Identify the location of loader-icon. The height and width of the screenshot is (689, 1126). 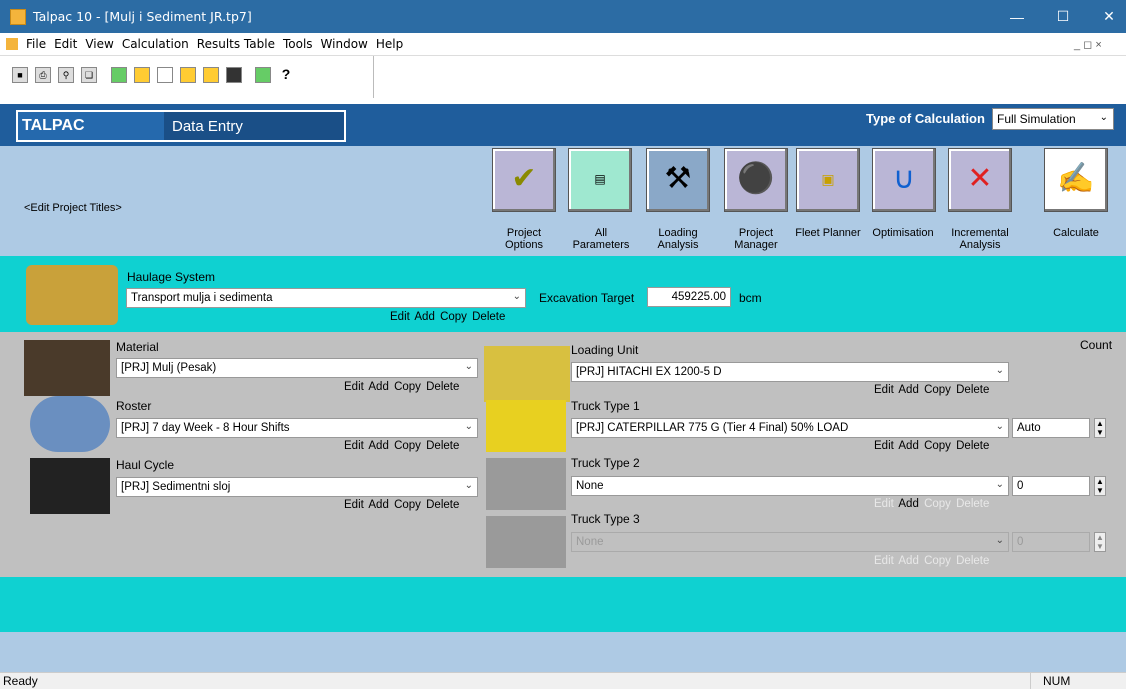
(234, 75).